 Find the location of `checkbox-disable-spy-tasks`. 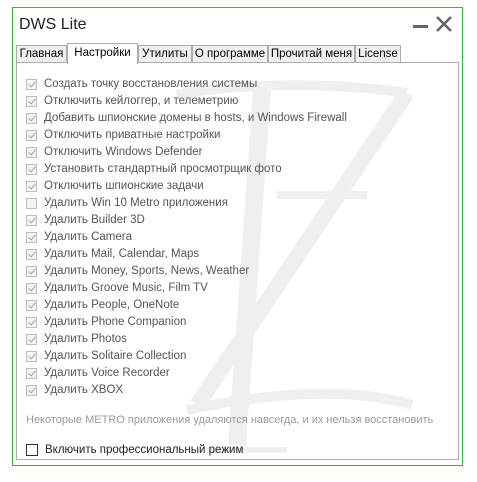

checkbox-disable-spy-tasks is located at coordinates (31, 186).